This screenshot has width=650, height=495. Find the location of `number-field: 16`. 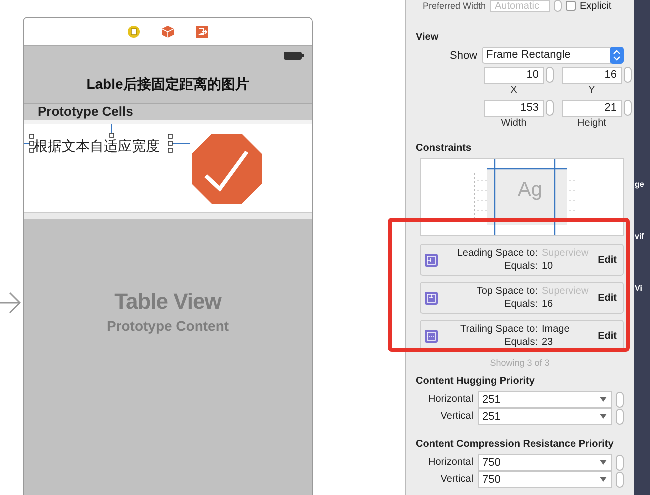

number-field: 16 is located at coordinates (592, 75).